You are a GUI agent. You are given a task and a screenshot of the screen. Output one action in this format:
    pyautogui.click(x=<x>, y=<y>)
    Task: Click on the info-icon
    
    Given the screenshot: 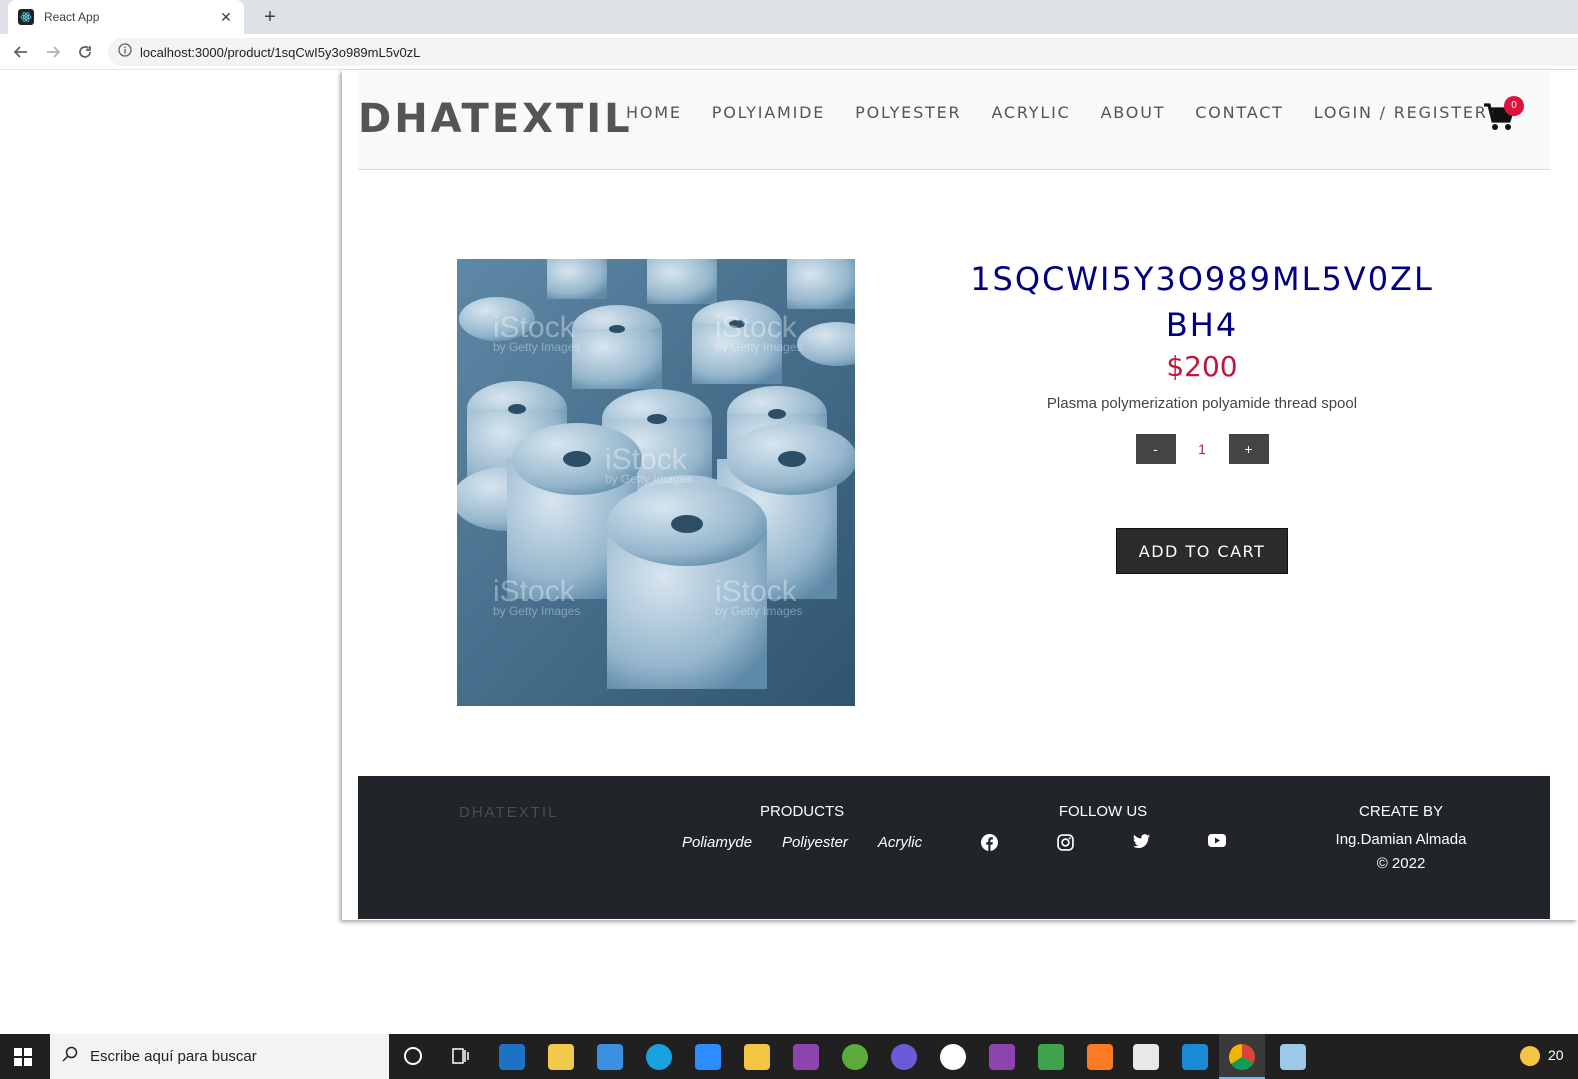 What is the action you would take?
    pyautogui.click(x=125, y=52)
    